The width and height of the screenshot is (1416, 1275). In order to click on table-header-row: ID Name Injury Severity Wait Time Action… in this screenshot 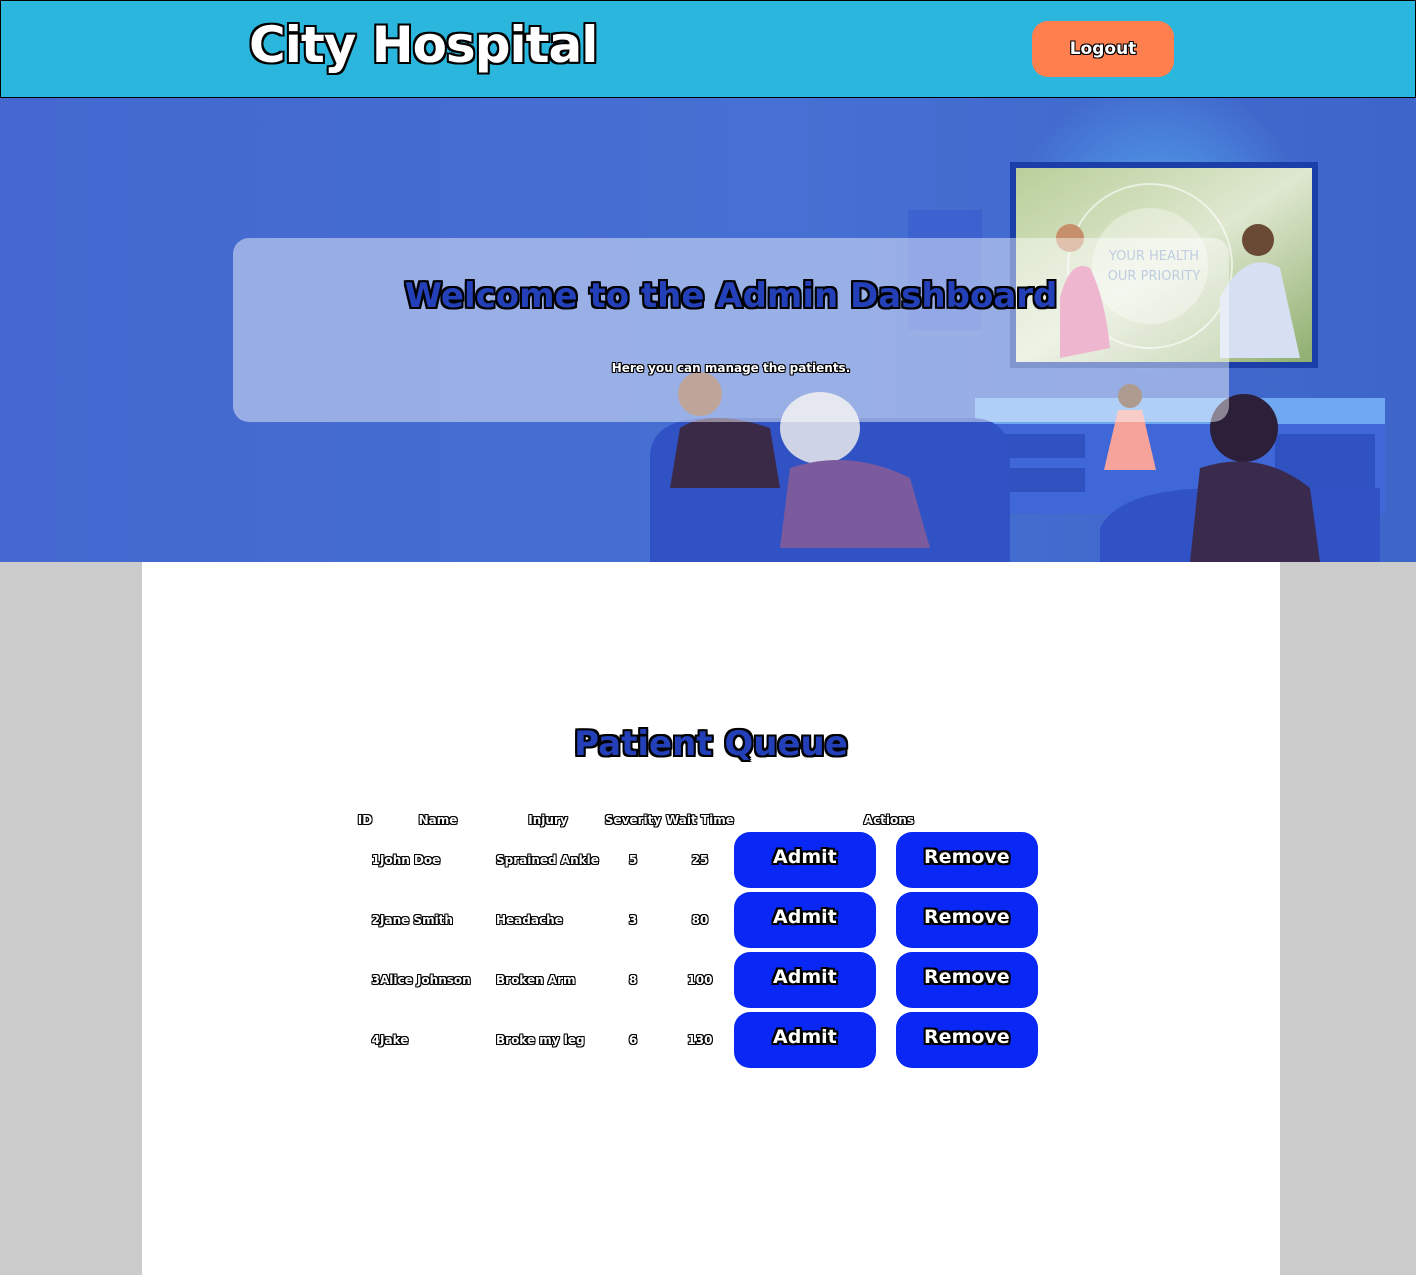, I will do `click(697, 820)`.